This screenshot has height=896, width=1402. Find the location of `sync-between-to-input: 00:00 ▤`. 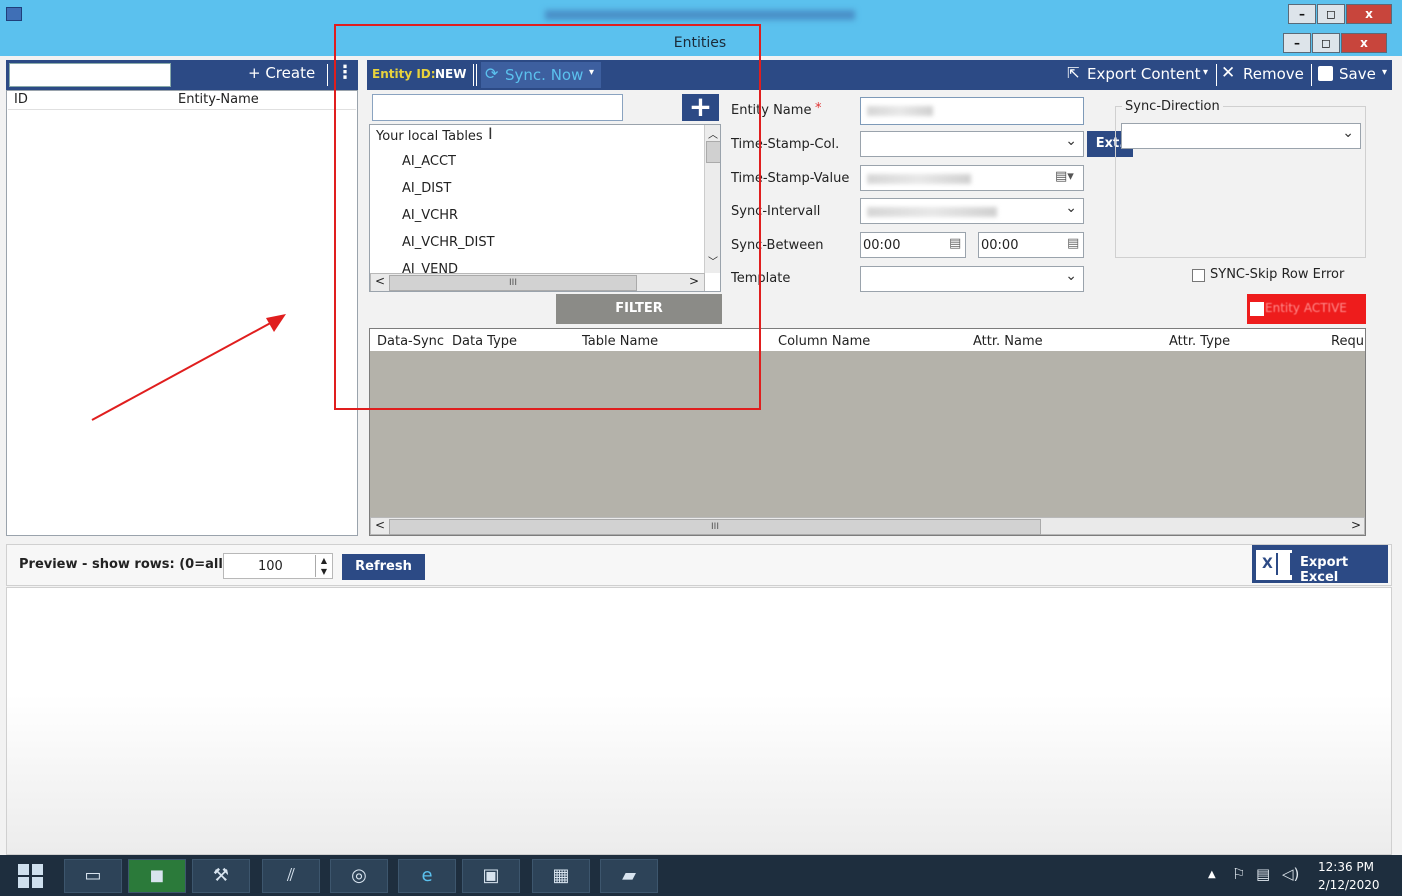

sync-between-to-input: 00:00 ▤ is located at coordinates (1031, 245).